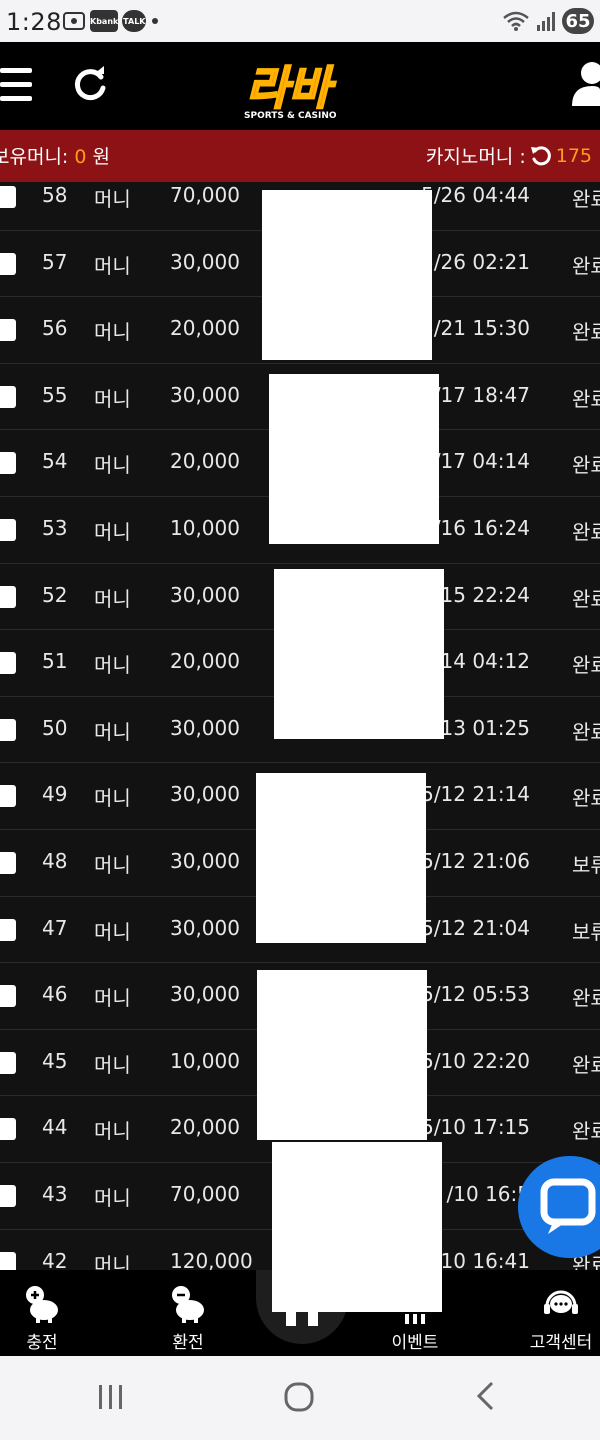 The image size is (600, 1440). Describe the element at coordinates (508, 156) in the screenshot. I see `casino-balance: 카지노머니 : 175` at that location.